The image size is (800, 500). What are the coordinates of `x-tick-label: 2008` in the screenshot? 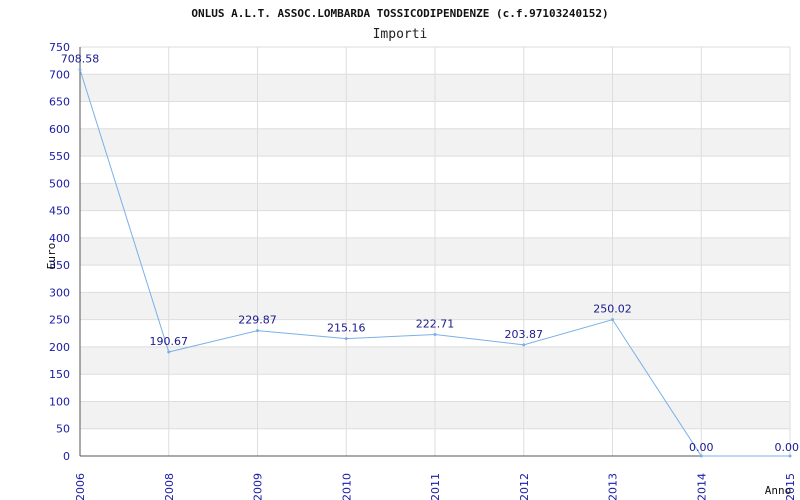 It's located at (169, 486).